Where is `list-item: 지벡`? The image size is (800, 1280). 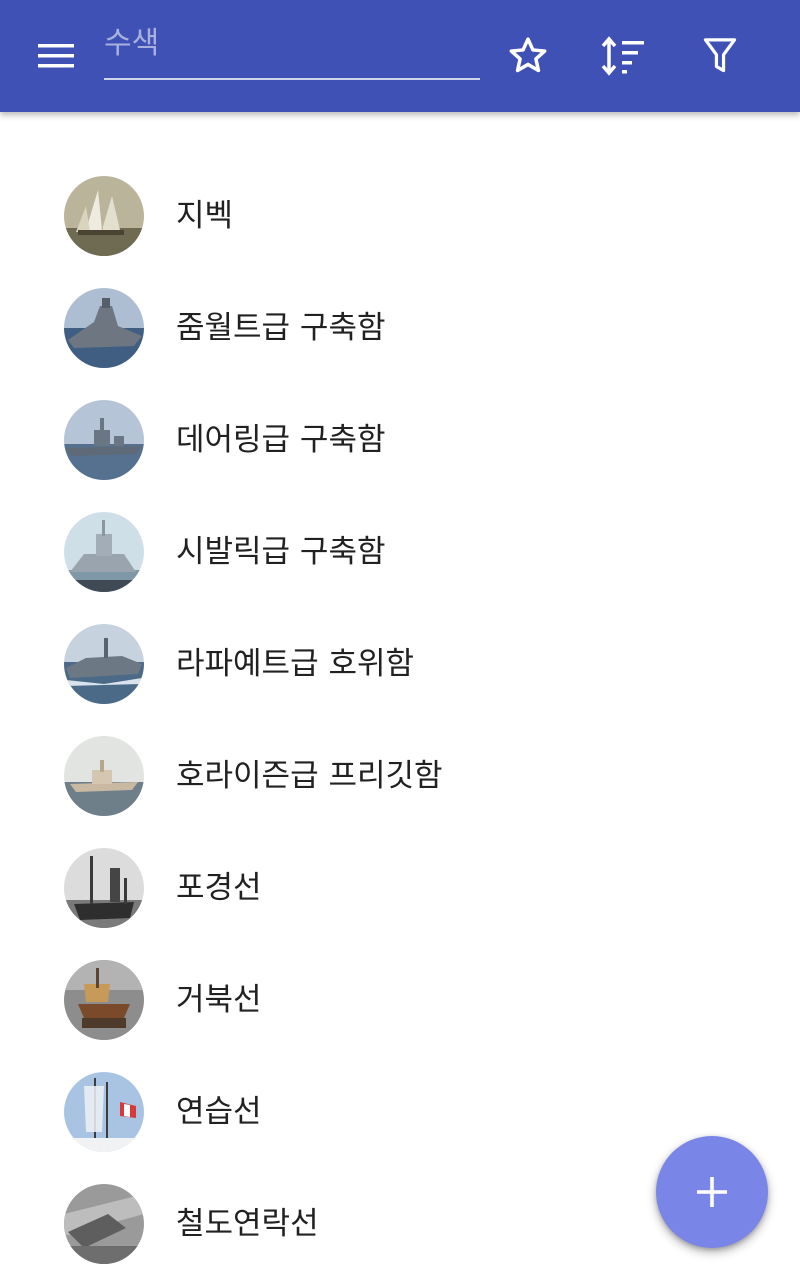
list-item: 지벡 is located at coordinates (400, 216).